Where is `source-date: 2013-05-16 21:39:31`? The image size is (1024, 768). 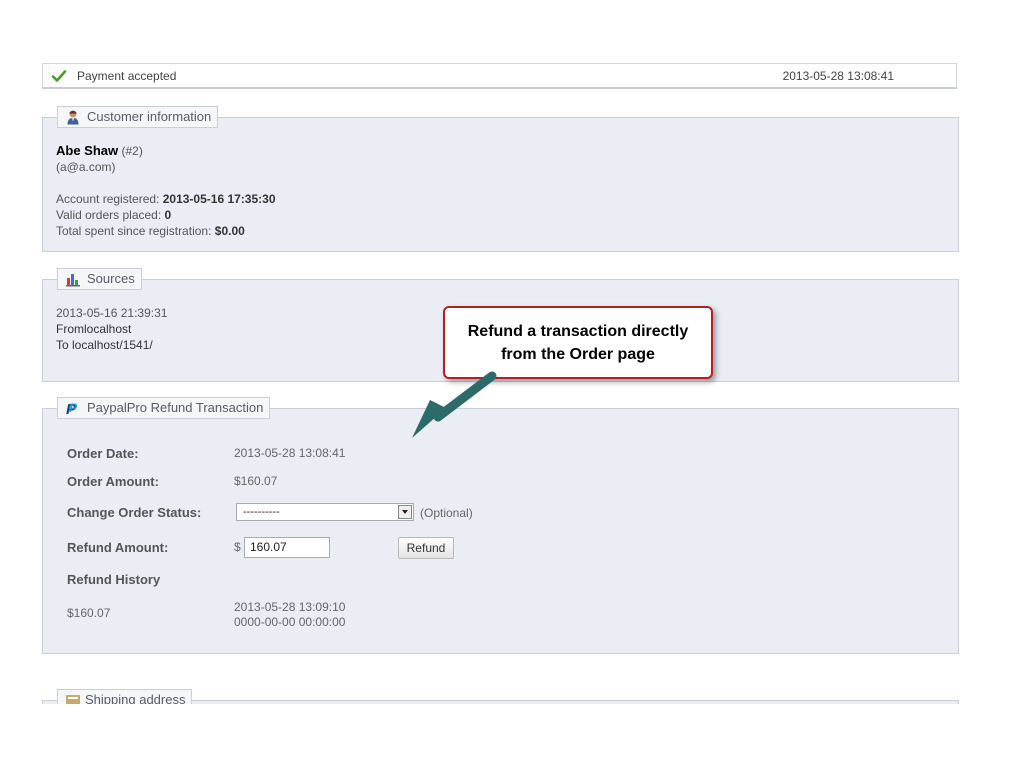
source-date: 2013-05-16 21:39:31 is located at coordinates (112, 313).